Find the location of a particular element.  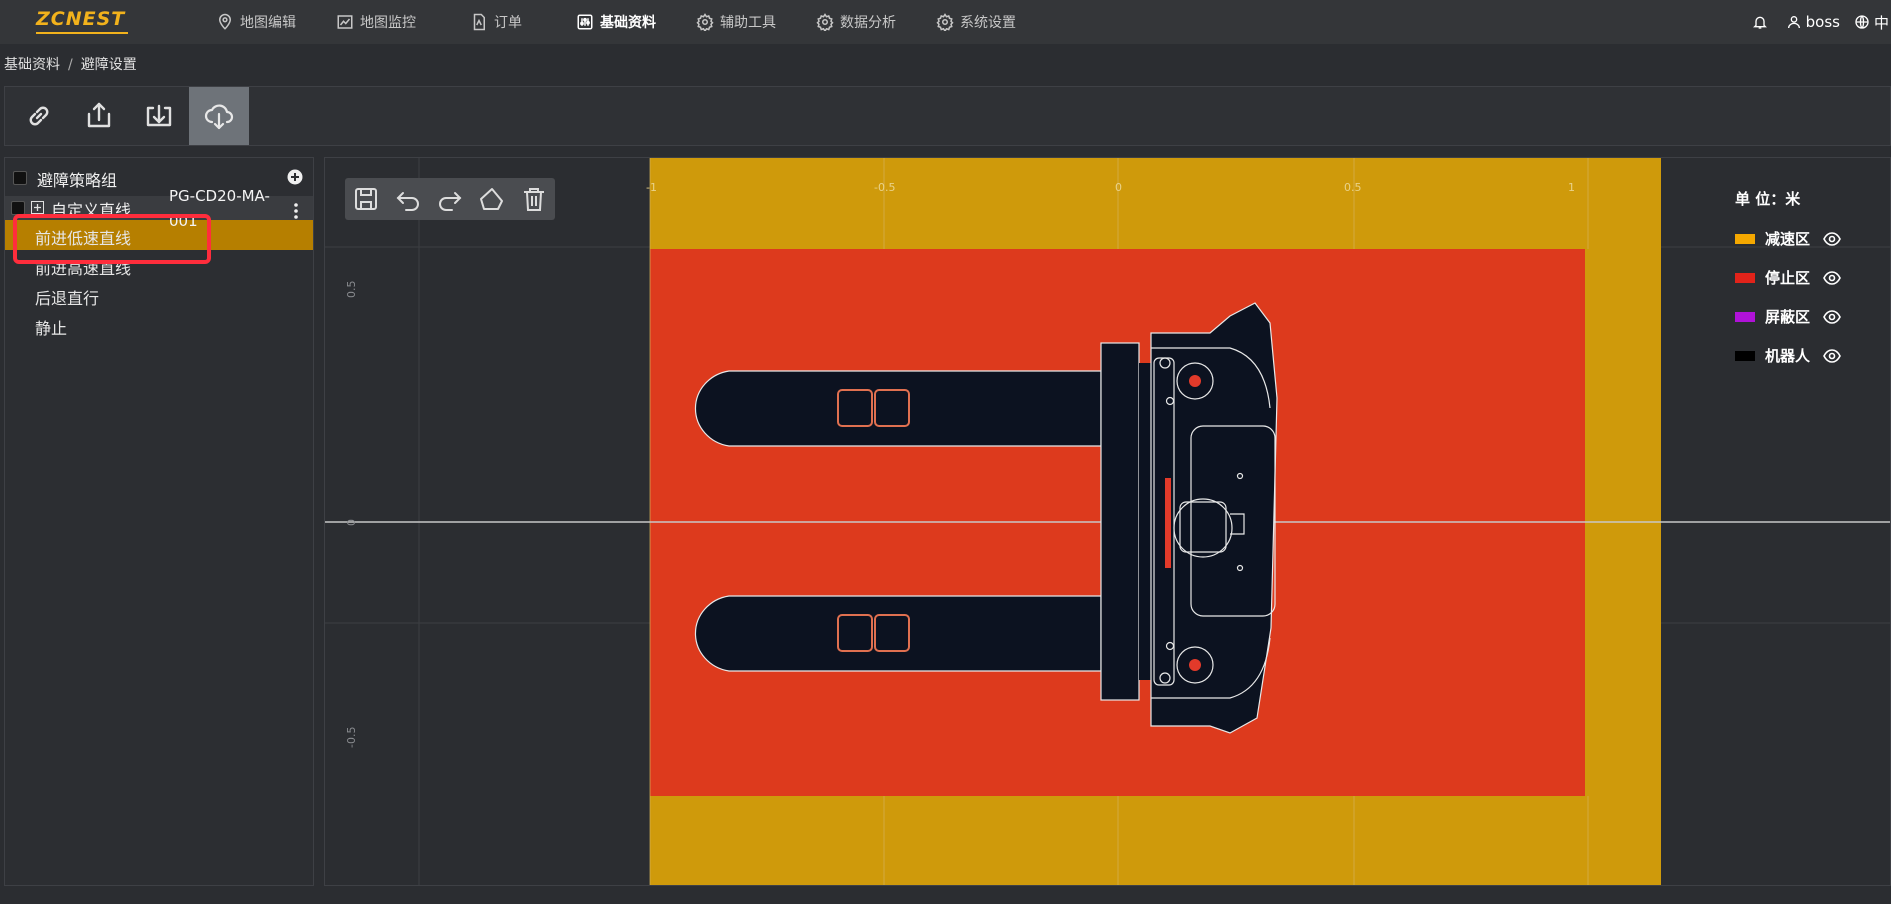

tree-item-static: 静止 is located at coordinates (51, 327).